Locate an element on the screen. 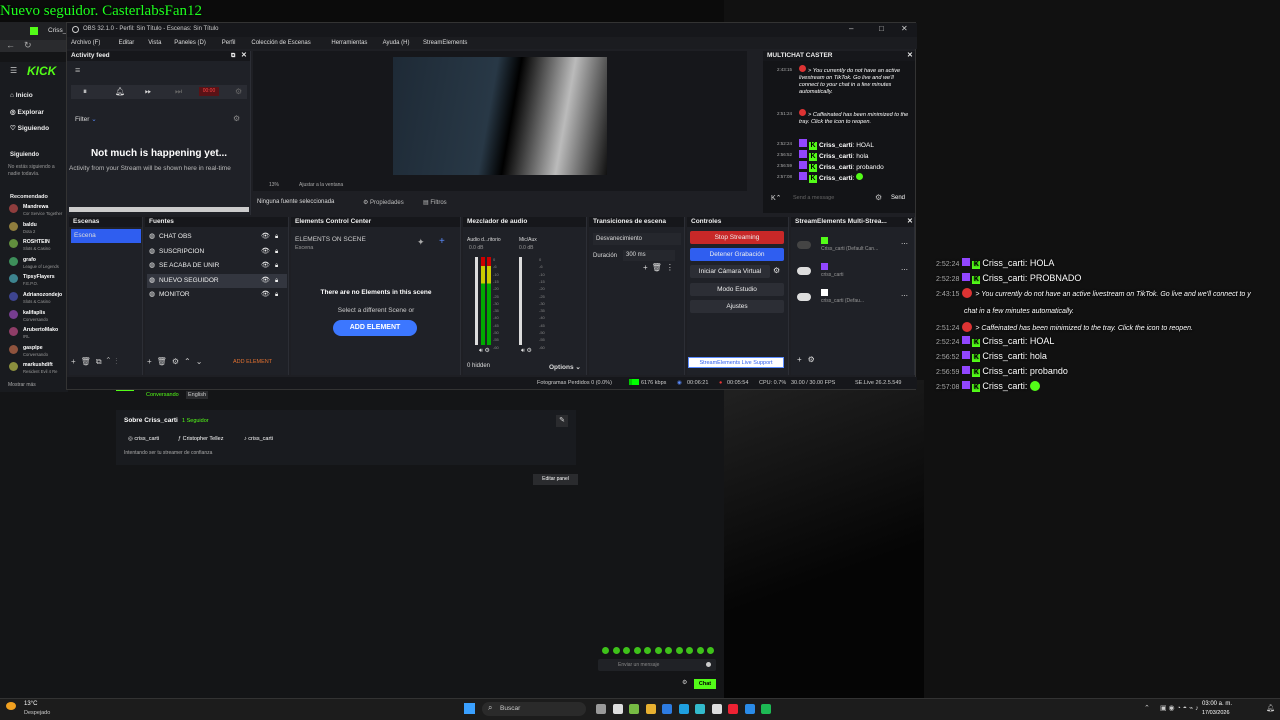  multichat-close-icon: ✕ is located at coordinates (910, 56).